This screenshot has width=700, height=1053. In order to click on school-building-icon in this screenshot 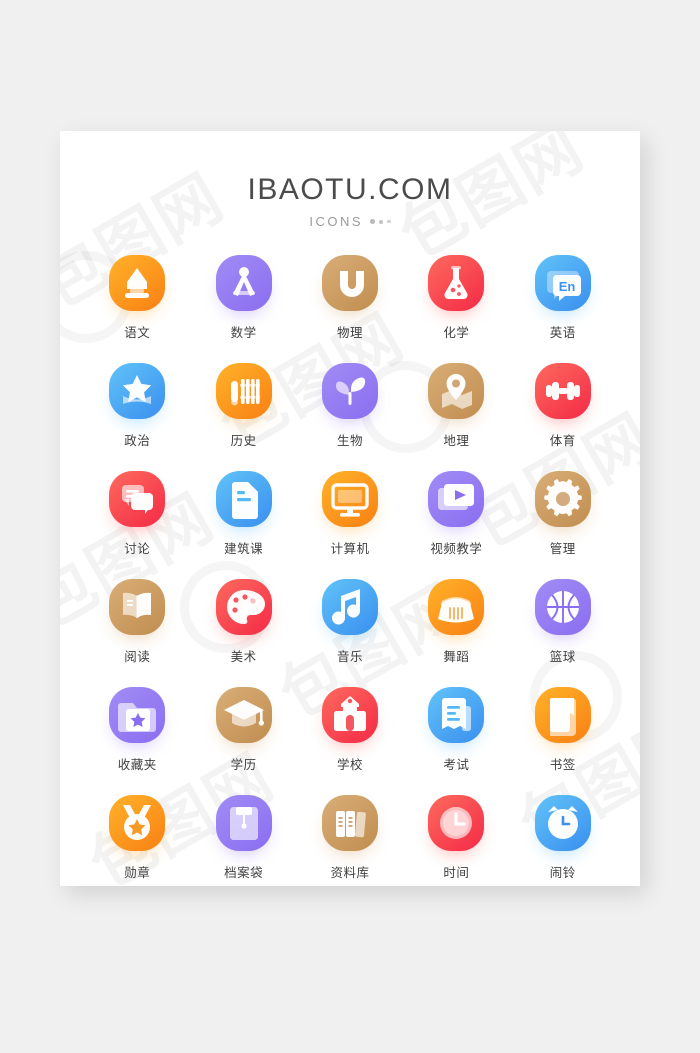, I will do `click(349, 713)`.